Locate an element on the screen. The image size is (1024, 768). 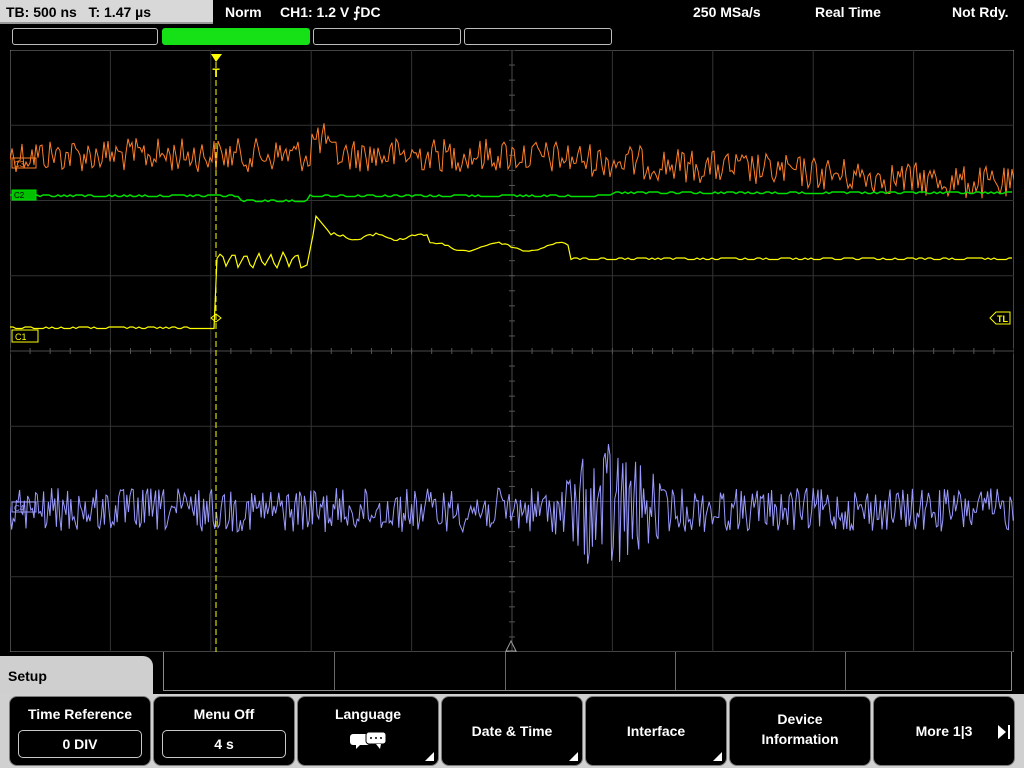
auxiliary-strip is located at coordinates (587, 671).